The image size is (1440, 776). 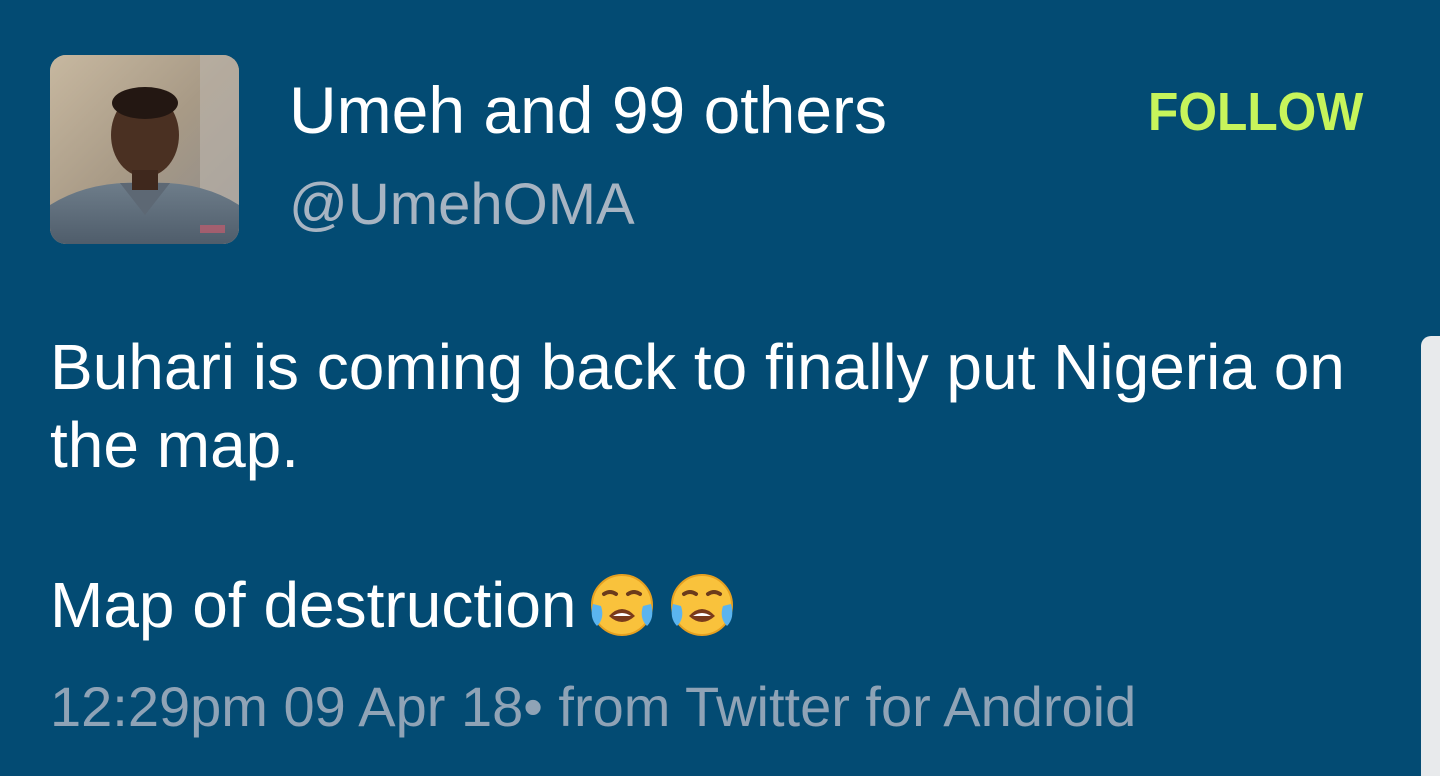 I want to click on avatar, so click(x=144, y=149).